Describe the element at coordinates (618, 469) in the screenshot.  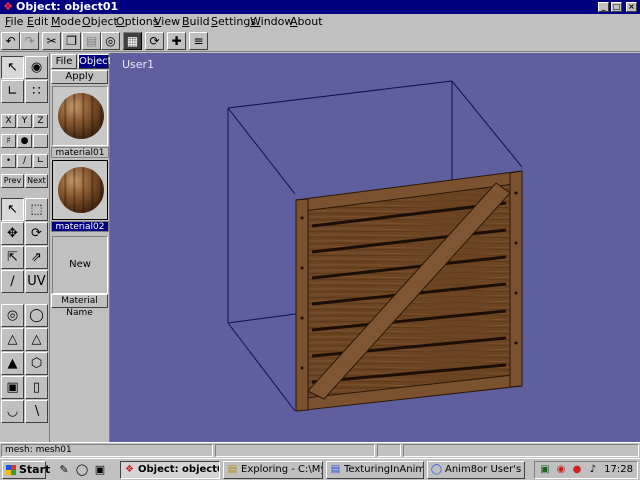
I see `clock: 17:28` at that location.